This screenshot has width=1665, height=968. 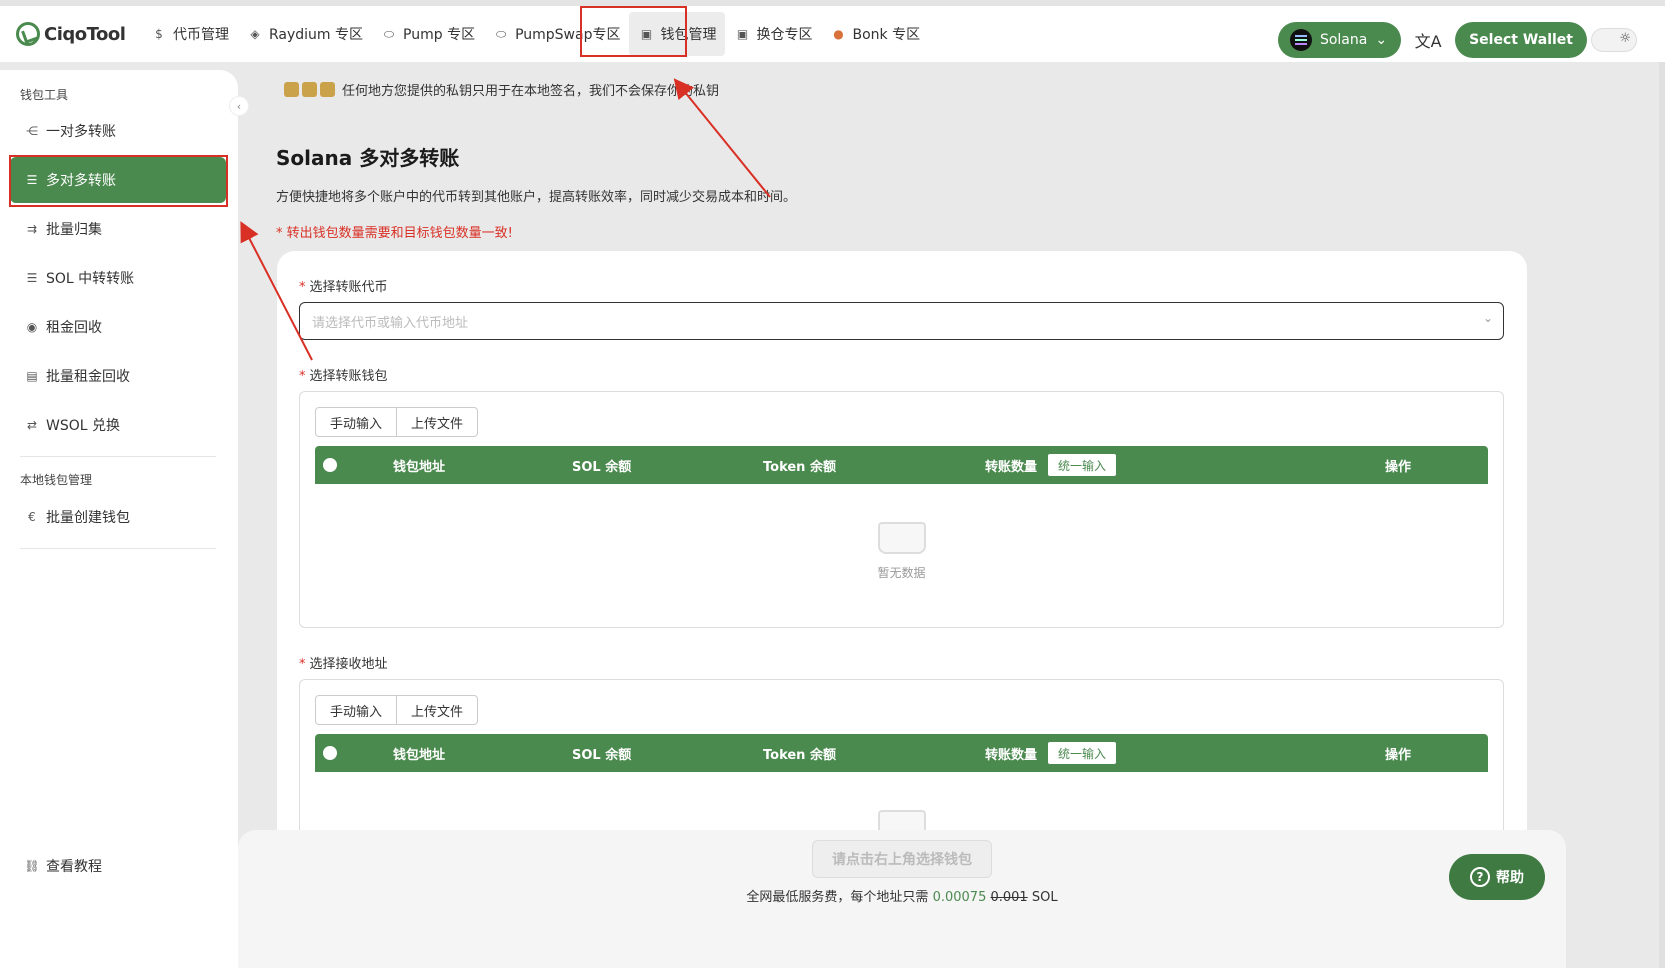 What do you see at coordinates (901, 321) in the screenshot?
I see `token-select-input: 请选择代币或输入代币地址 ⌄` at bounding box center [901, 321].